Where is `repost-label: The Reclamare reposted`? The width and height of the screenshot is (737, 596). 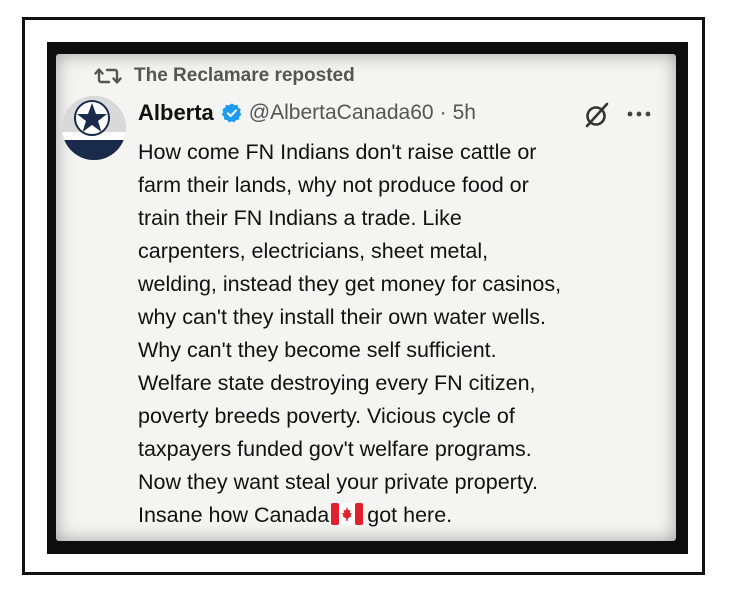 repost-label: The Reclamare reposted is located at coordinates (244, 76).